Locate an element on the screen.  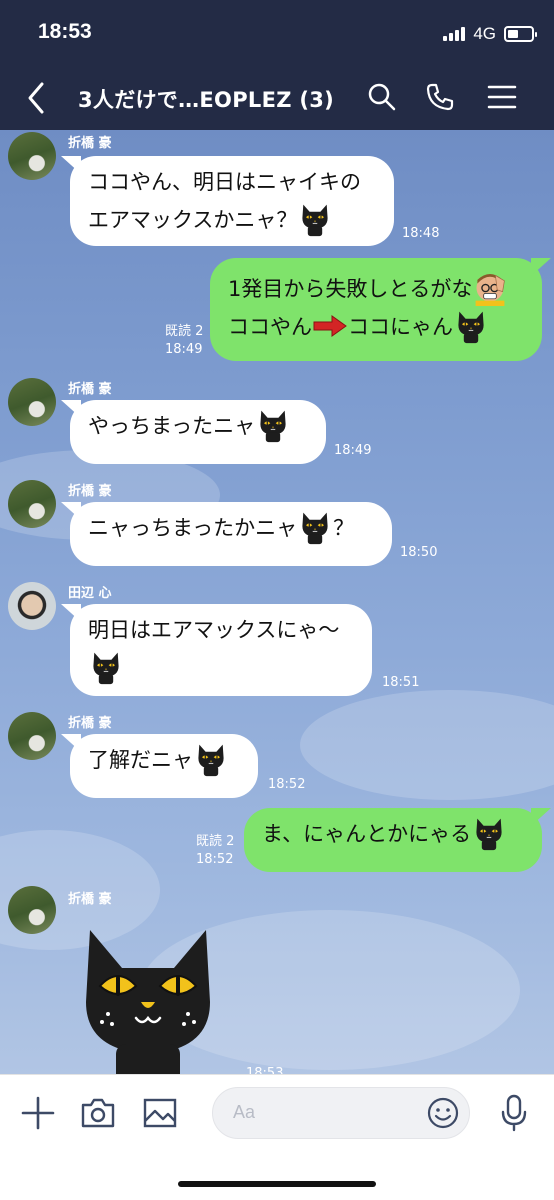
add-button is located at coordinates (38, 1113).